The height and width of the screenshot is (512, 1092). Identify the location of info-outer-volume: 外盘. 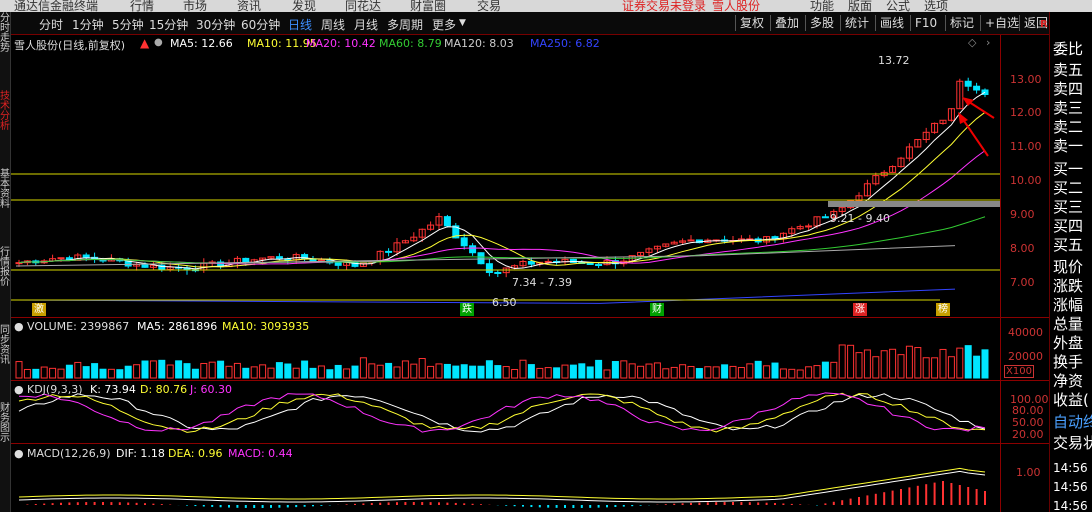
(1068, 343).